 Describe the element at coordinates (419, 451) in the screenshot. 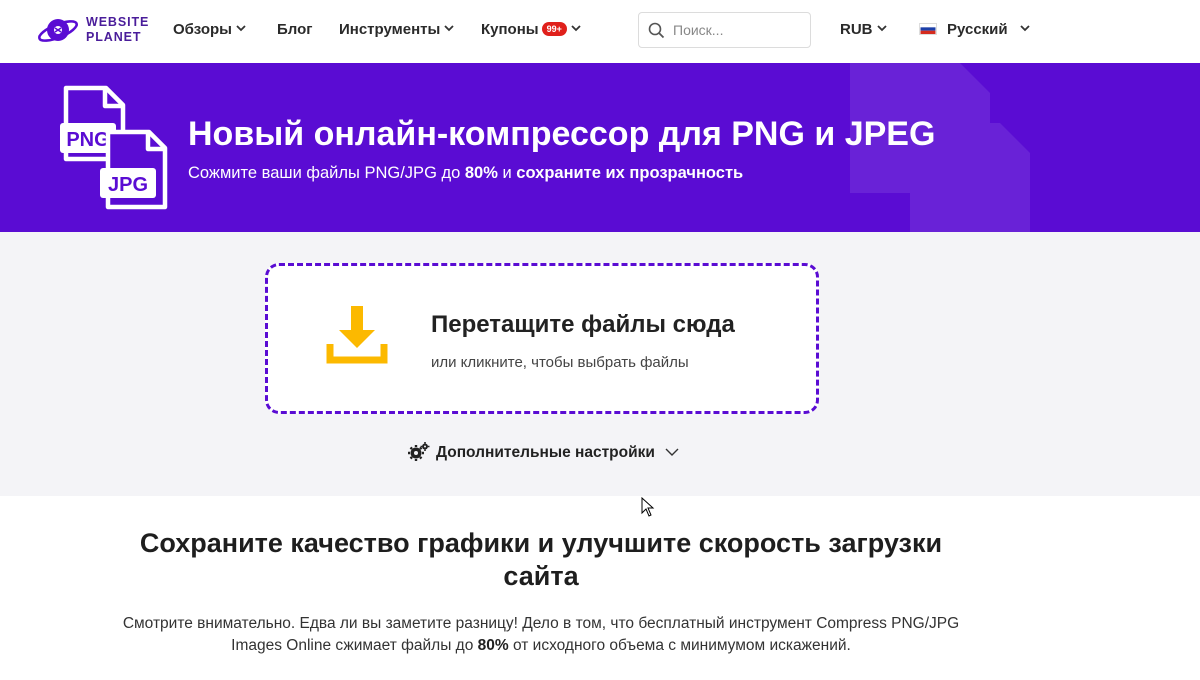

I see `gears-icon` at that location.